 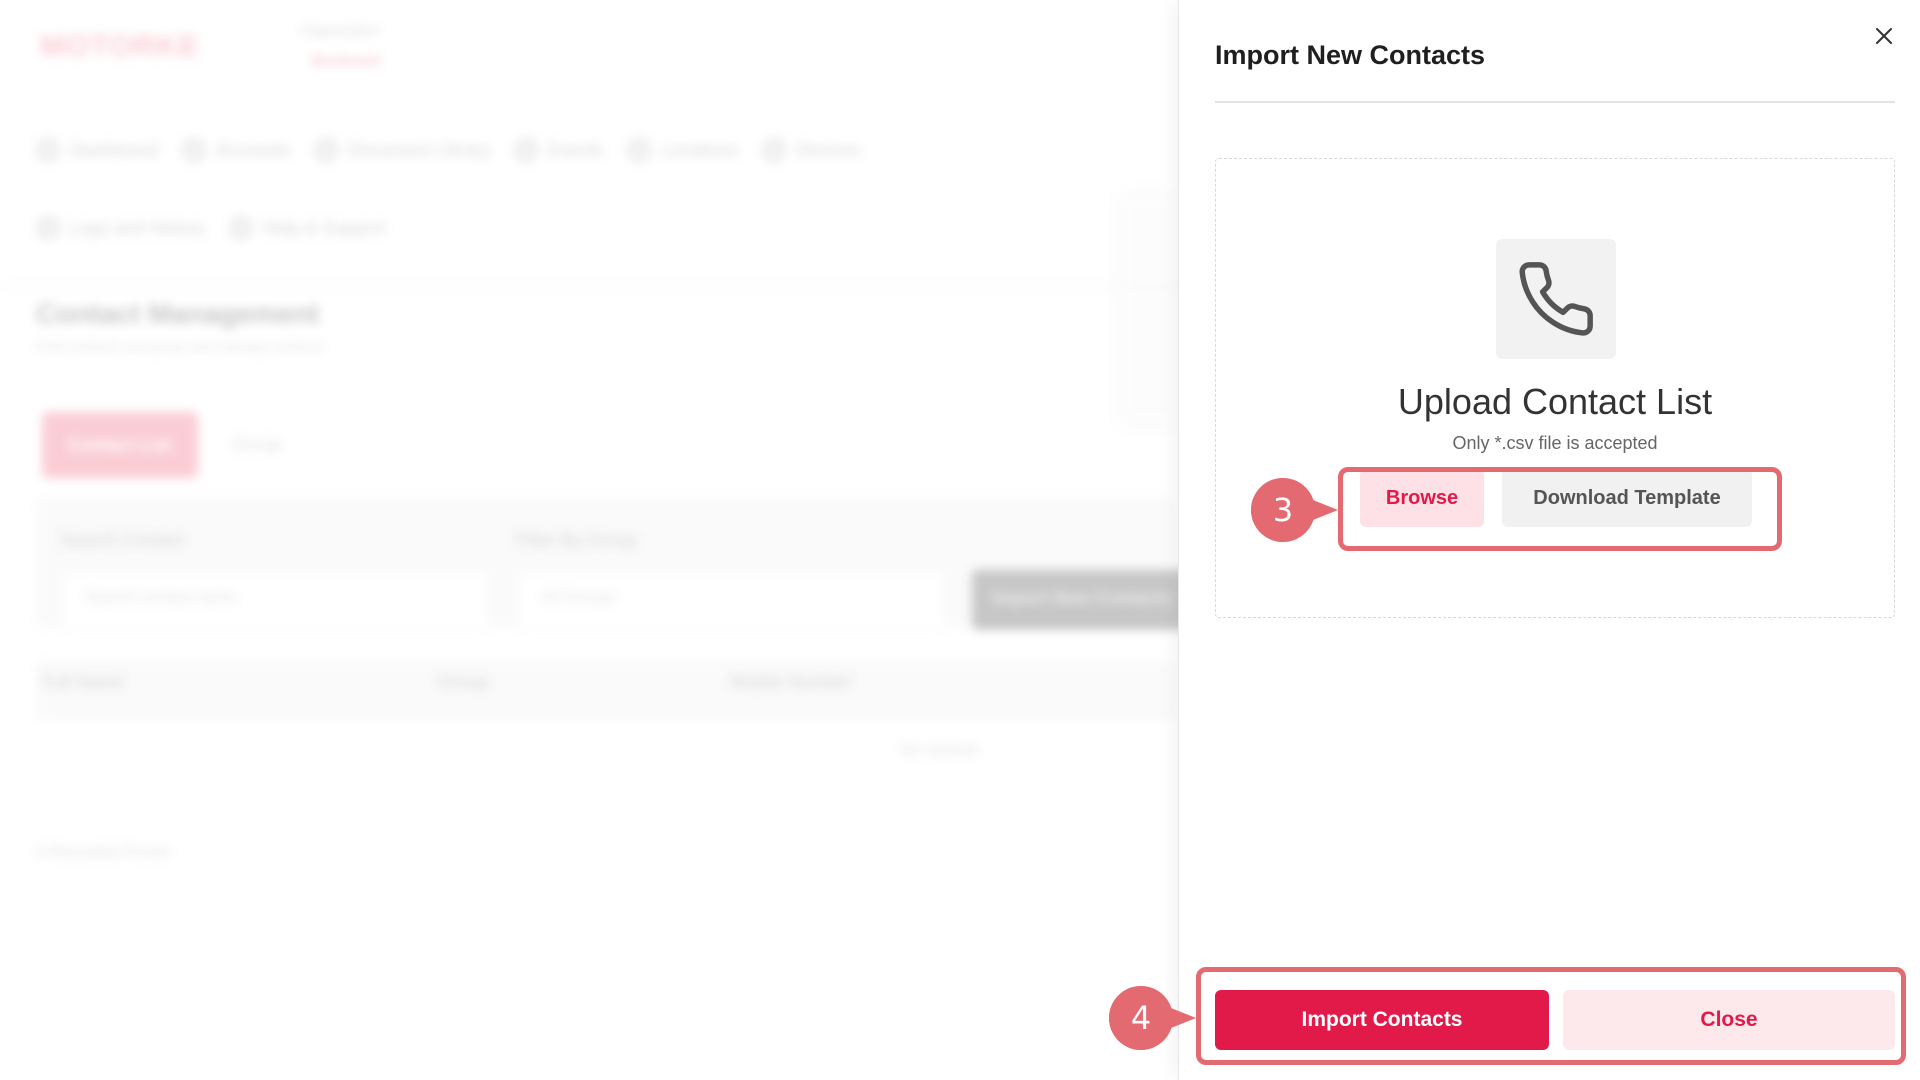 I want to click on header-divider, so click(x=590, y=286).